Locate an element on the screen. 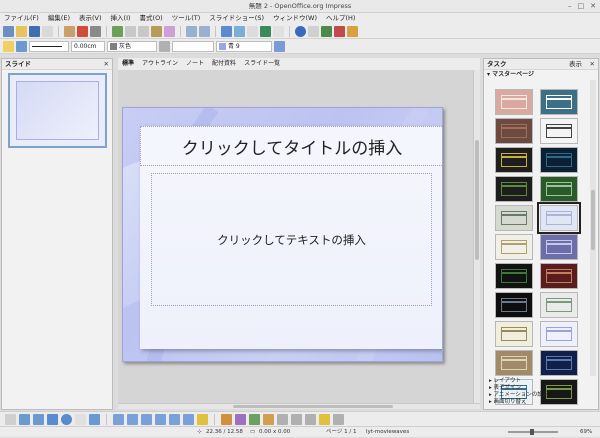  maximize-icon: □ is located at coordinates (581, 6).